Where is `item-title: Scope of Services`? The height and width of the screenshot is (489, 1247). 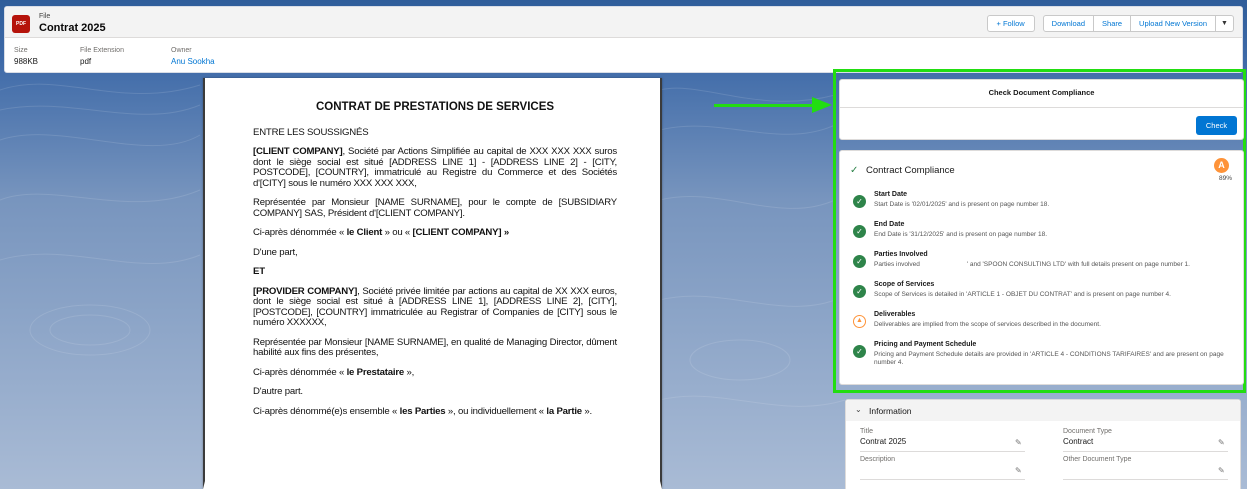 item-title: Scope of Services is located at coordinates (904, 284).